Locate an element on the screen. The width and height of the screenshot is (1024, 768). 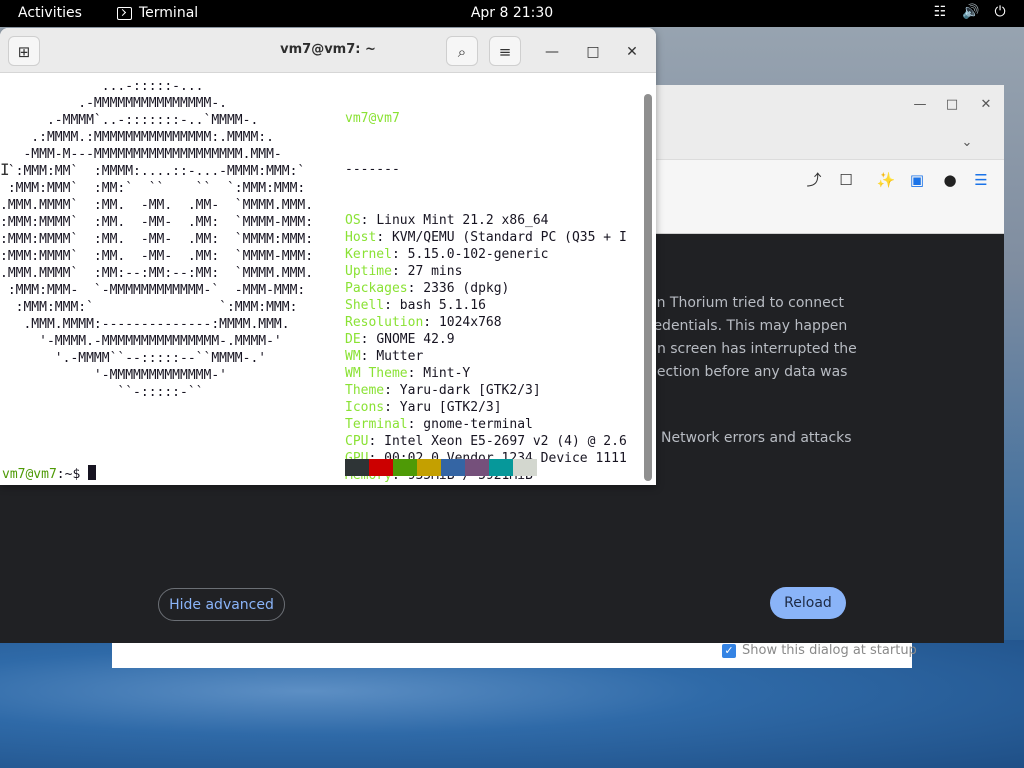
info-value: 27 mins is located at coordinates (435, 271).